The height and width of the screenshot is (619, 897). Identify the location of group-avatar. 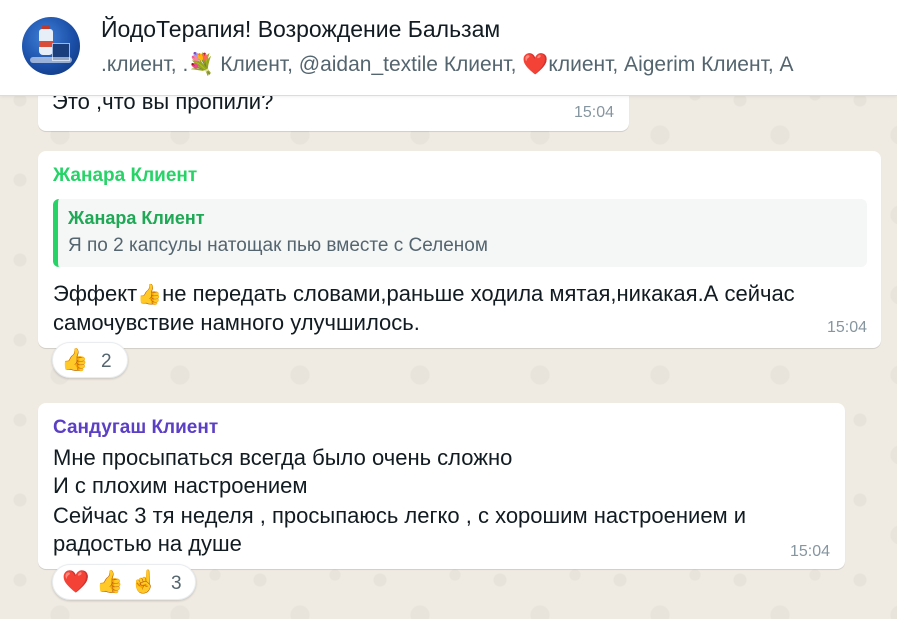
(51, 46).